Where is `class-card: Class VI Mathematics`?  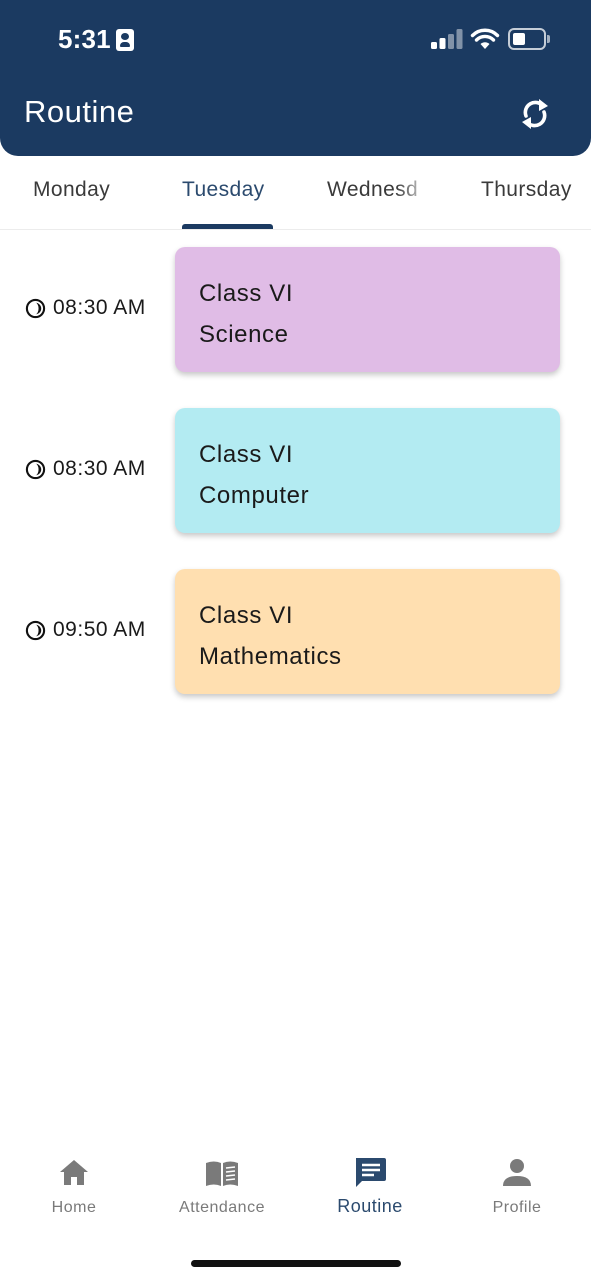
class-card: Class VI Mathematics is located at coordinates (367, 631).